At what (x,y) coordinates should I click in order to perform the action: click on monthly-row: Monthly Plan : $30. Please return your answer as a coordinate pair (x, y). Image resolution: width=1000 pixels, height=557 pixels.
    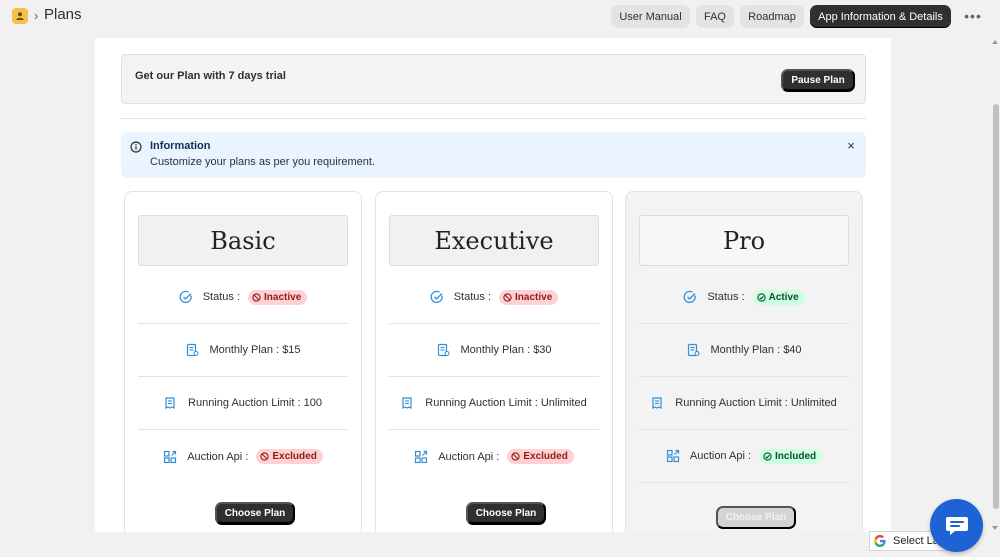
    Looking at the image, I should click on (494, 350).